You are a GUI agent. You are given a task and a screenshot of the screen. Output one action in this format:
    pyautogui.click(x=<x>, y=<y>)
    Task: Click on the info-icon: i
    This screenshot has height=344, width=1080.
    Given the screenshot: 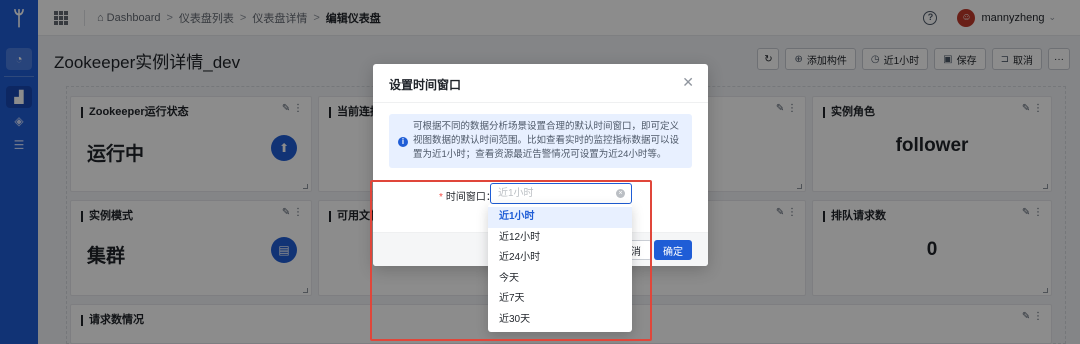 What is the action you would take?
    pyautogui.click(x=403, y=142)
    